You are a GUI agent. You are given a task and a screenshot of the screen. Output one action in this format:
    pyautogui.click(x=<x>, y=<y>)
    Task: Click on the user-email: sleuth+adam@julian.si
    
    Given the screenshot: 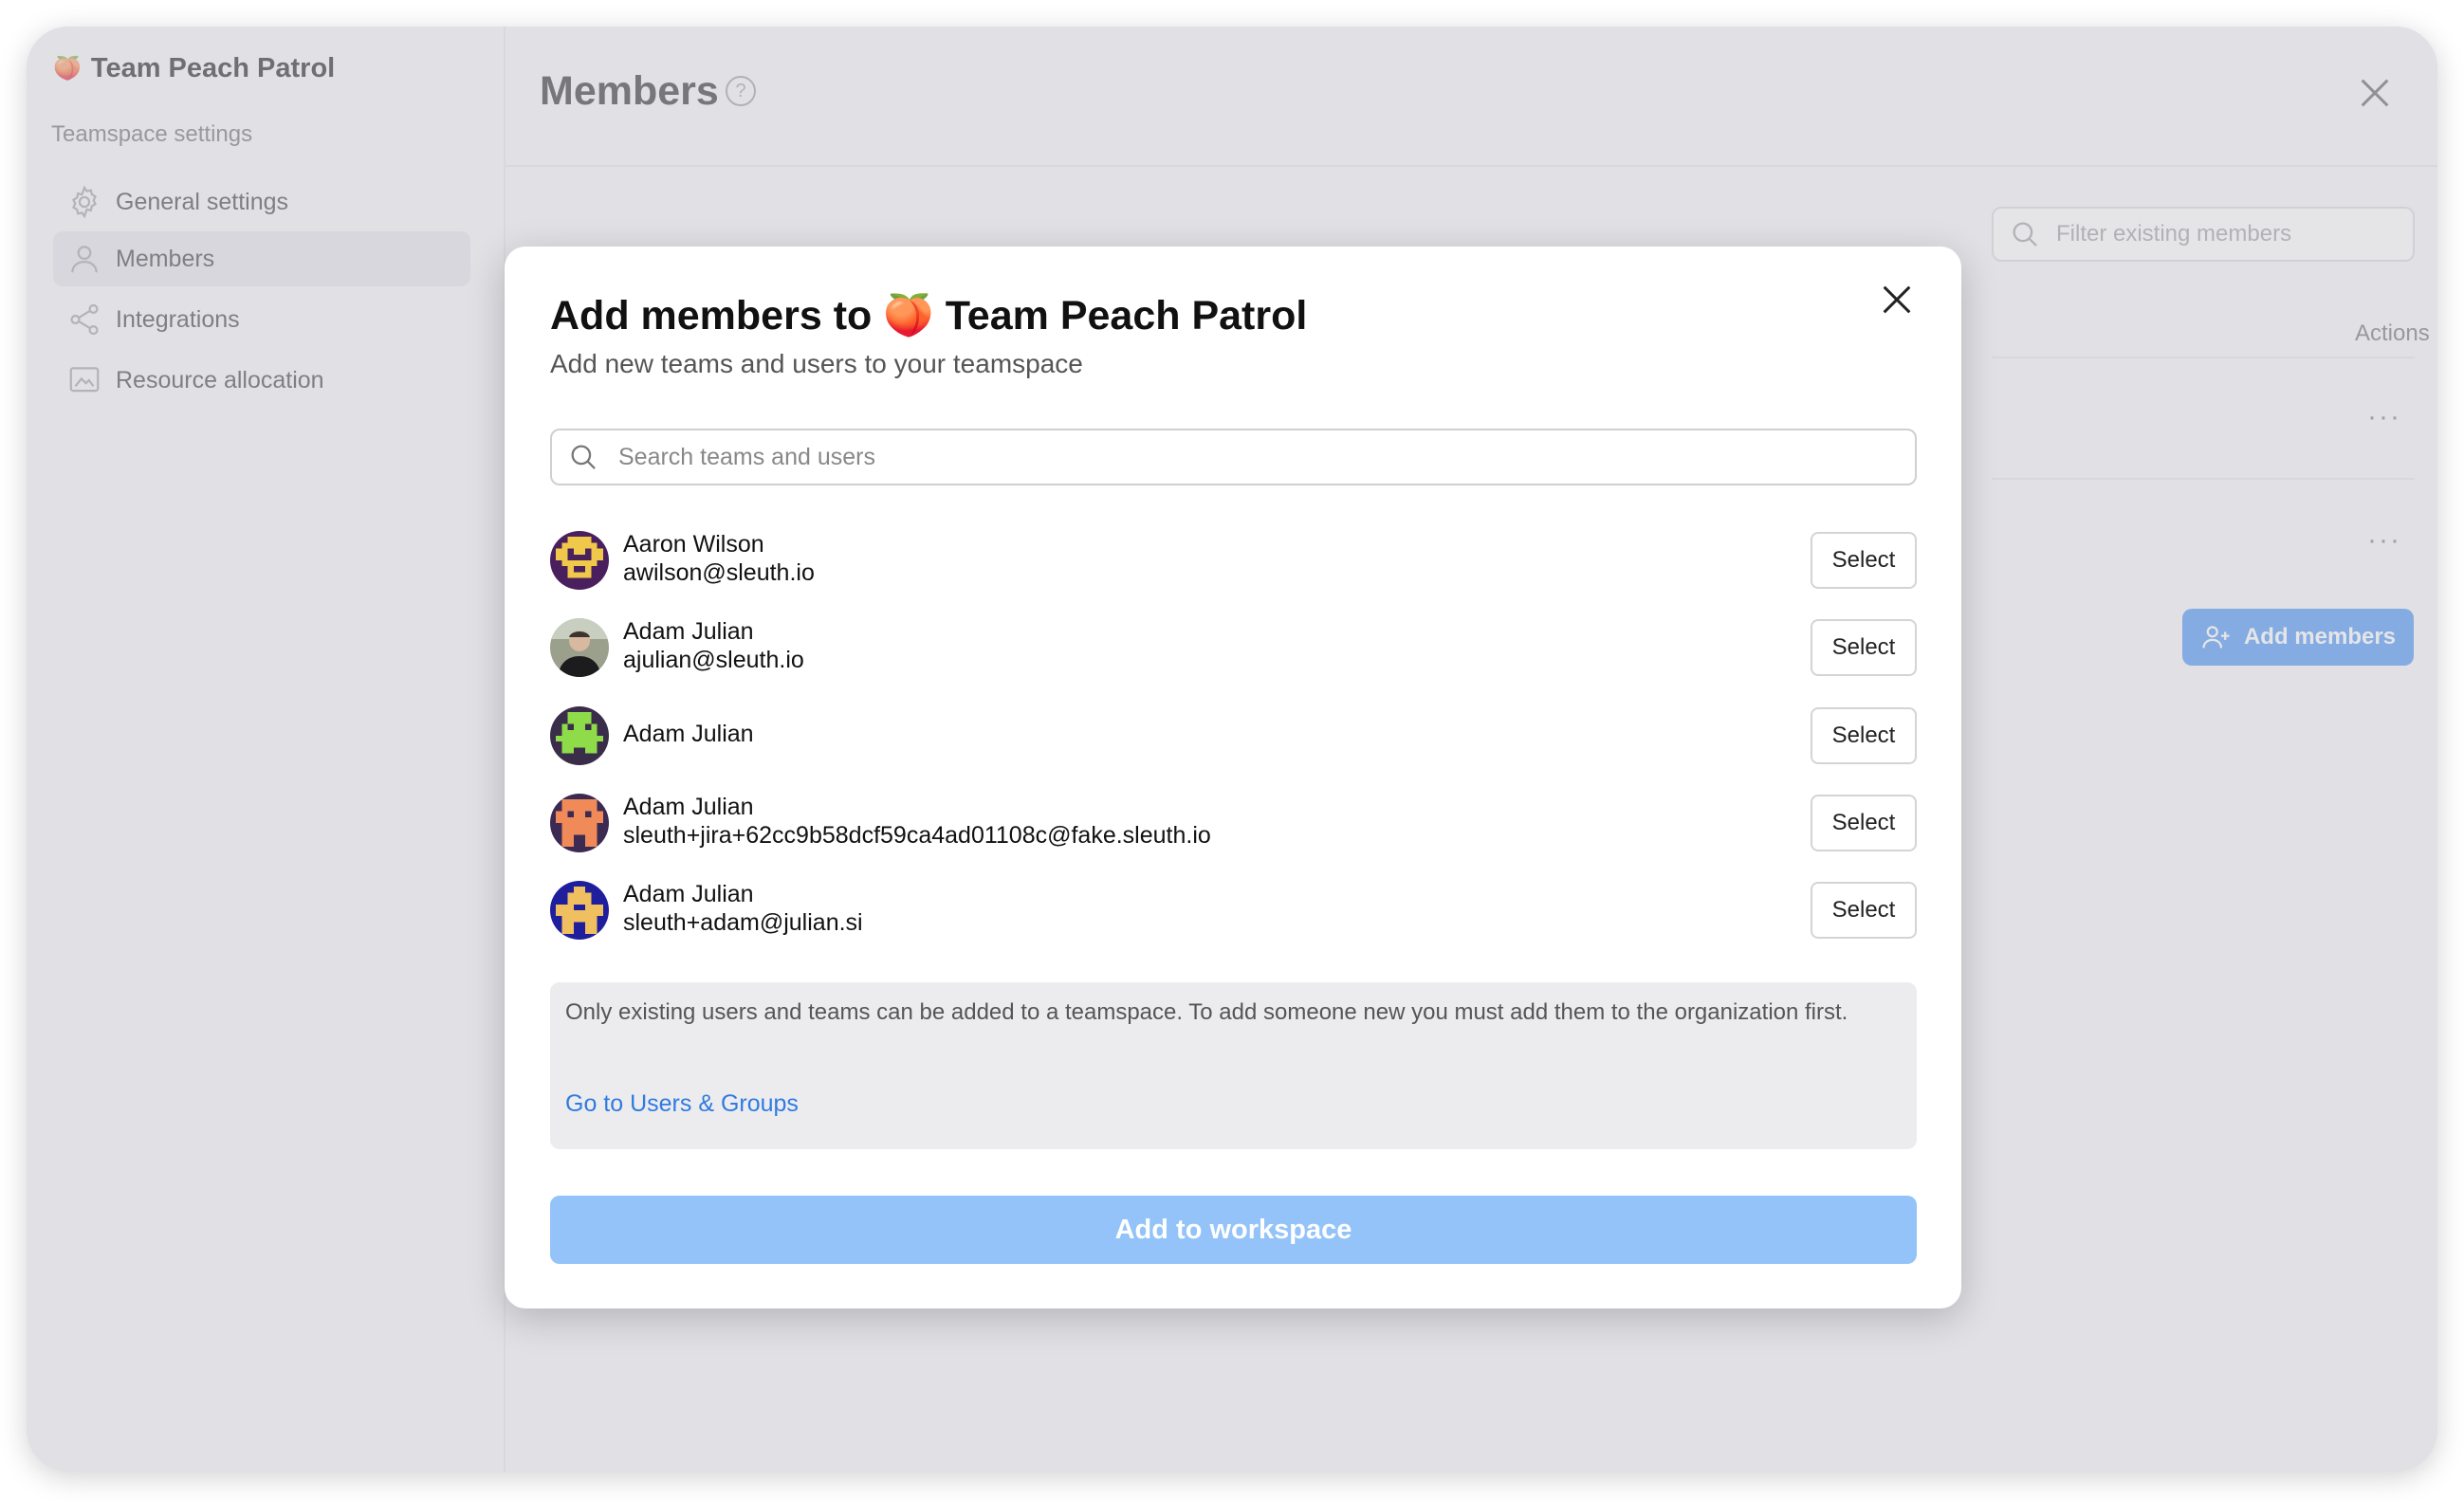 What is the action you would take?
    pyautogui.click(x=743, y=922)
    